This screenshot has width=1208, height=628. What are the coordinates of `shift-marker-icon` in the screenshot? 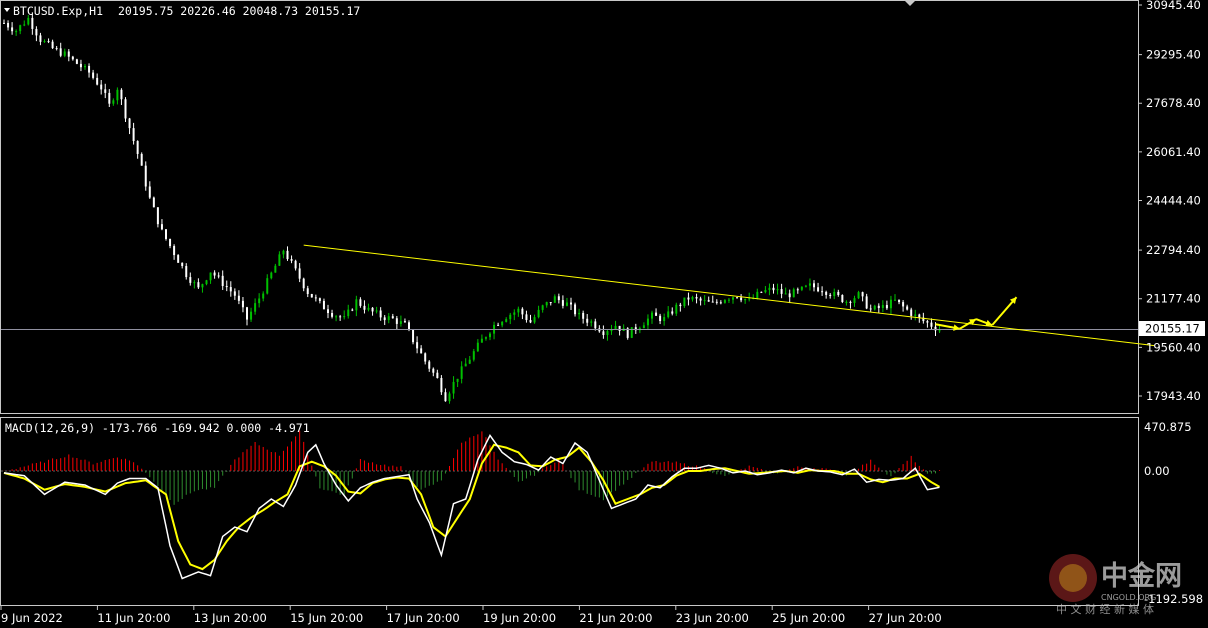 It's located at (910, 3).